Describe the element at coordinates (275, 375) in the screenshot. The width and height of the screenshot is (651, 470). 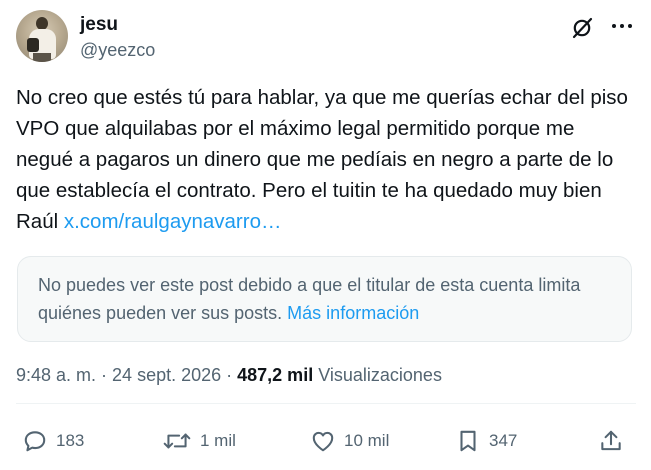
I see `views-count: 487,2 mil` at that location.